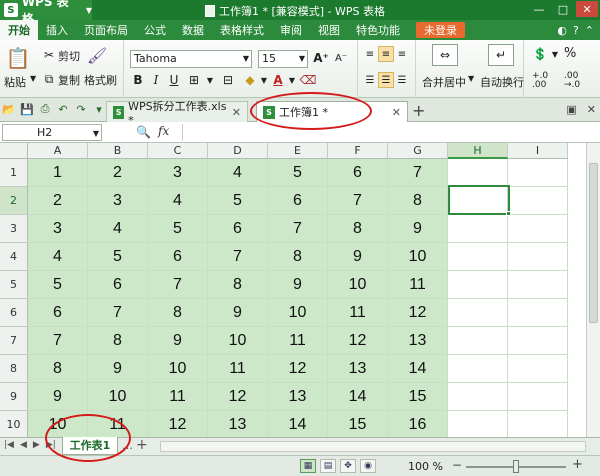 The image size is (600, 476). I want to click on cell-i8, so click(538, 369).